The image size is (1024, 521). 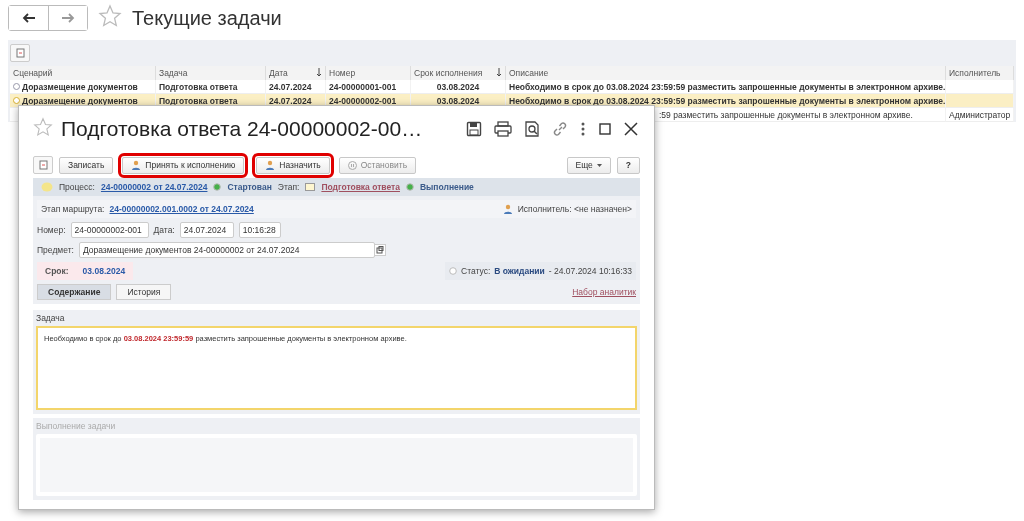 What do you see at coordinates (109, 230) in the screenshot?
I see `number-field: 24-00000002-001` at bounding box center [109, 230].